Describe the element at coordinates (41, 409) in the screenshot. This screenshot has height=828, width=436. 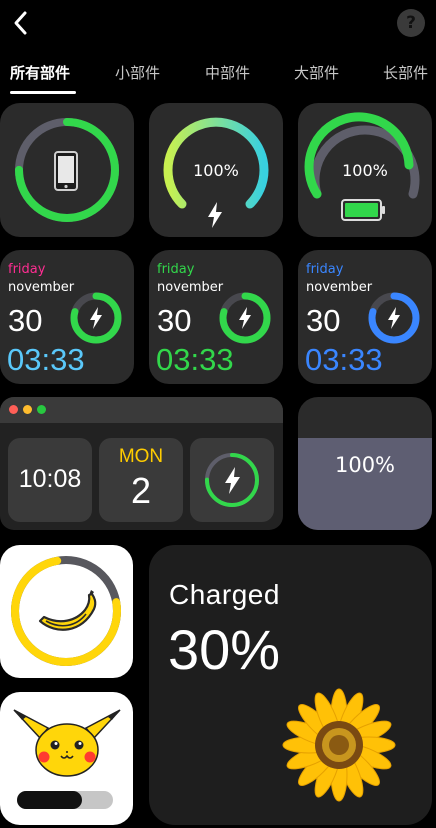
I see `zoom-dot` at that location.